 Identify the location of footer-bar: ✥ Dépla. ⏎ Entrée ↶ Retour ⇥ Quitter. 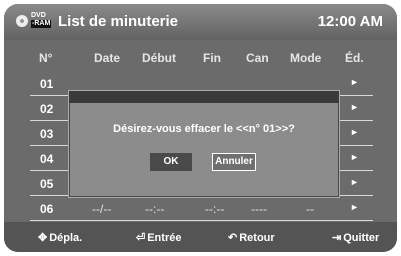
(200, 237).